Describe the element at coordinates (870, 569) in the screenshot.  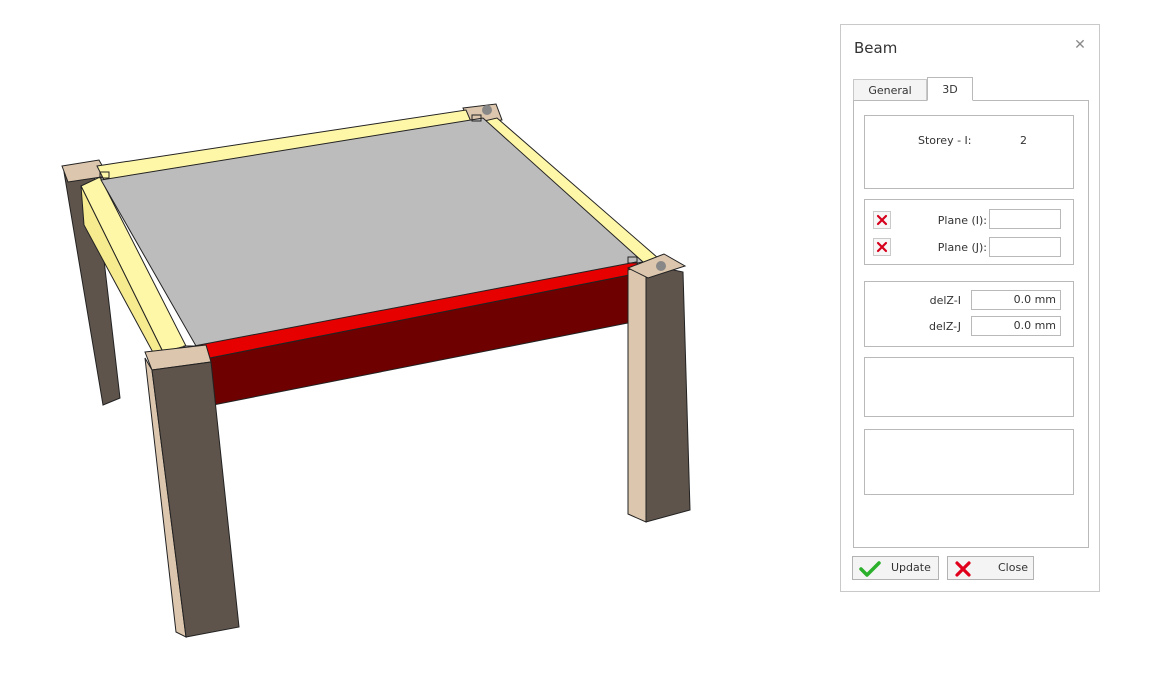
I see `check-icon` at that location.